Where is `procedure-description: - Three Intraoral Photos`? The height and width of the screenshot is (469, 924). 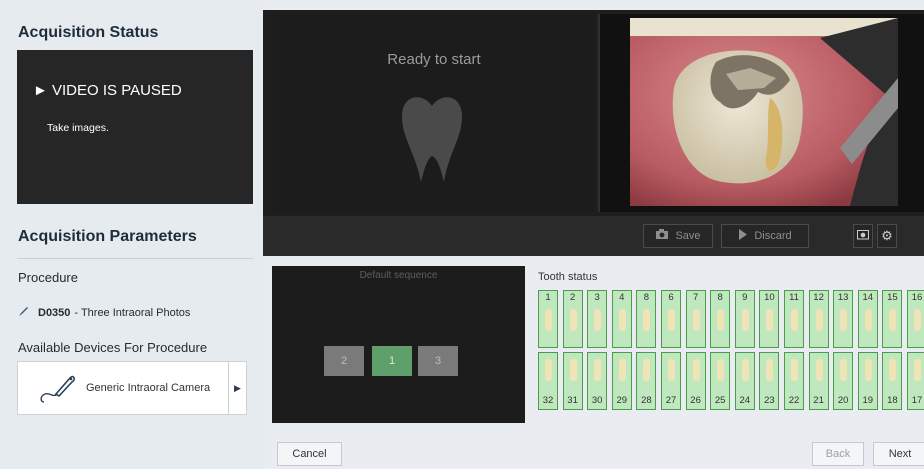
procedure-description: - Three Intraoral Photos is located at coordinates (132, 312).